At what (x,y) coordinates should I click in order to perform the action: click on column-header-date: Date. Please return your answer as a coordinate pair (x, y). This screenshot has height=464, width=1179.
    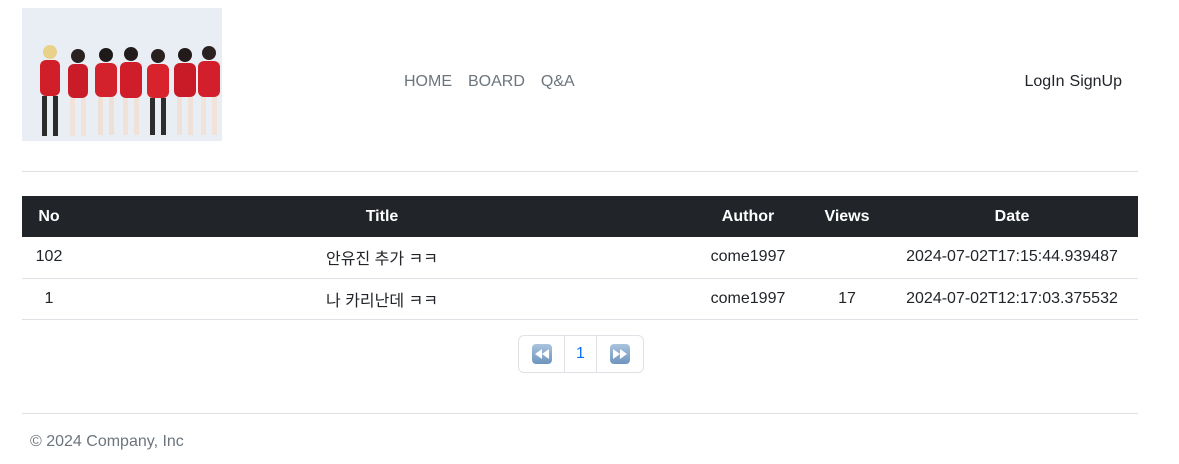
    Looking at the image, I should click on (1012, 216).